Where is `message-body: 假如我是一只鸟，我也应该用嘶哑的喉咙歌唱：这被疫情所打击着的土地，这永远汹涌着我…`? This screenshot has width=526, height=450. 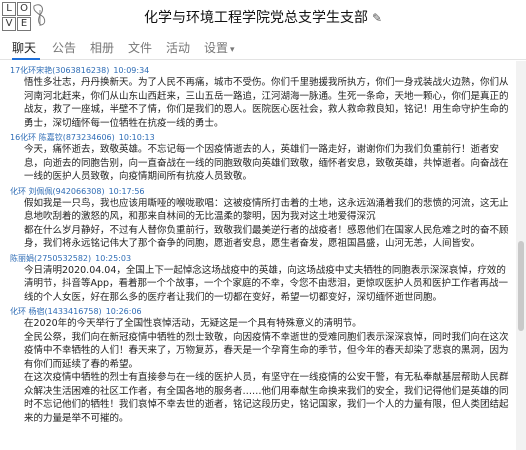 message-body: 假如我是一只鸟，我也应该用嘶哑的喉咙歌唱：这被疫情所打击着的土地，这永远汹涌着我… is located at coordinates (258, 224).